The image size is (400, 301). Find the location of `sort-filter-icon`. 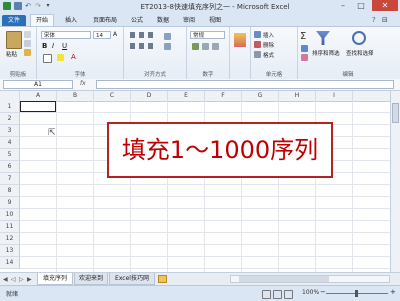

sort-filter-icon is located at coordinates (323, 38).